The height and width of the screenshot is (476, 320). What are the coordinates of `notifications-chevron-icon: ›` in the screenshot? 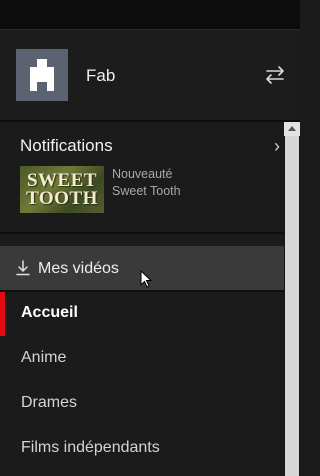 It's located at (277, 146).